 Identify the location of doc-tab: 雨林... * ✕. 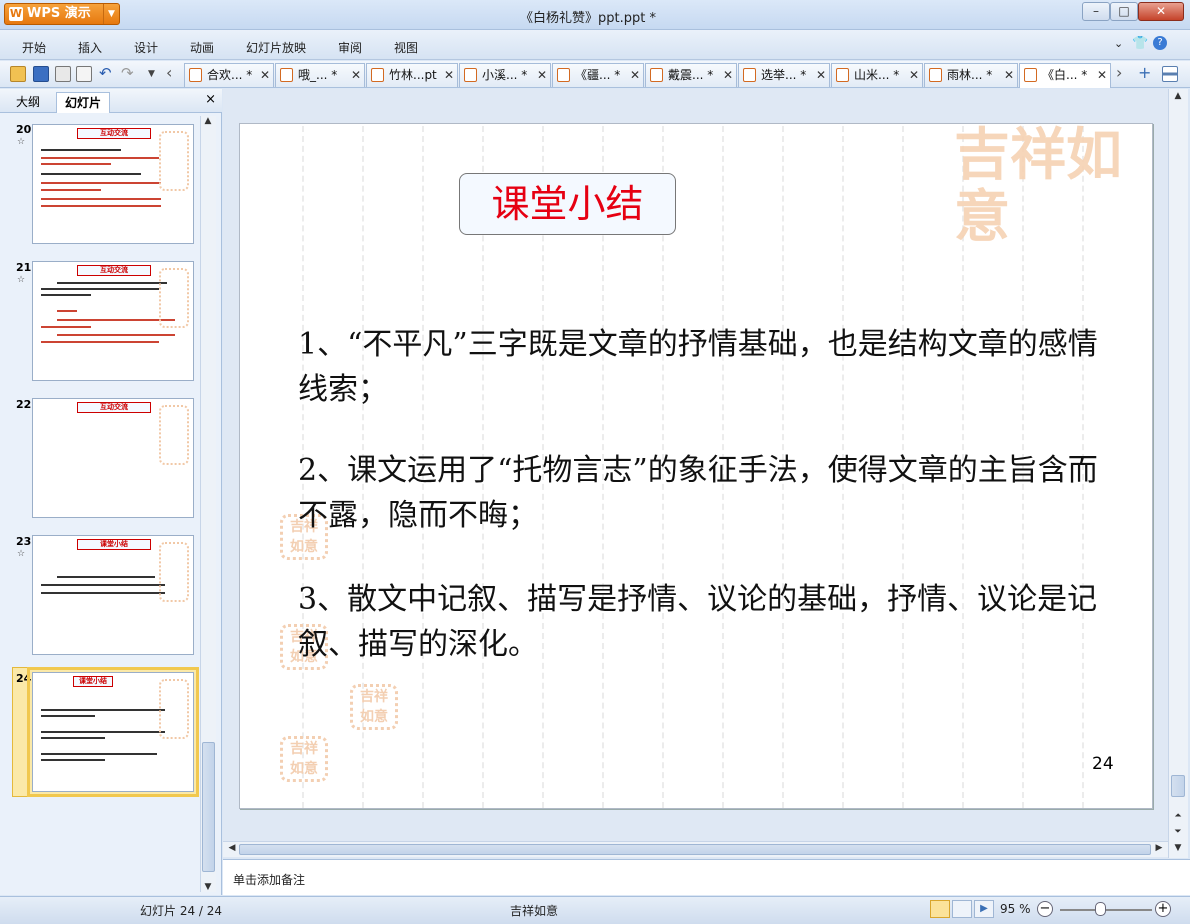
(971, 75).